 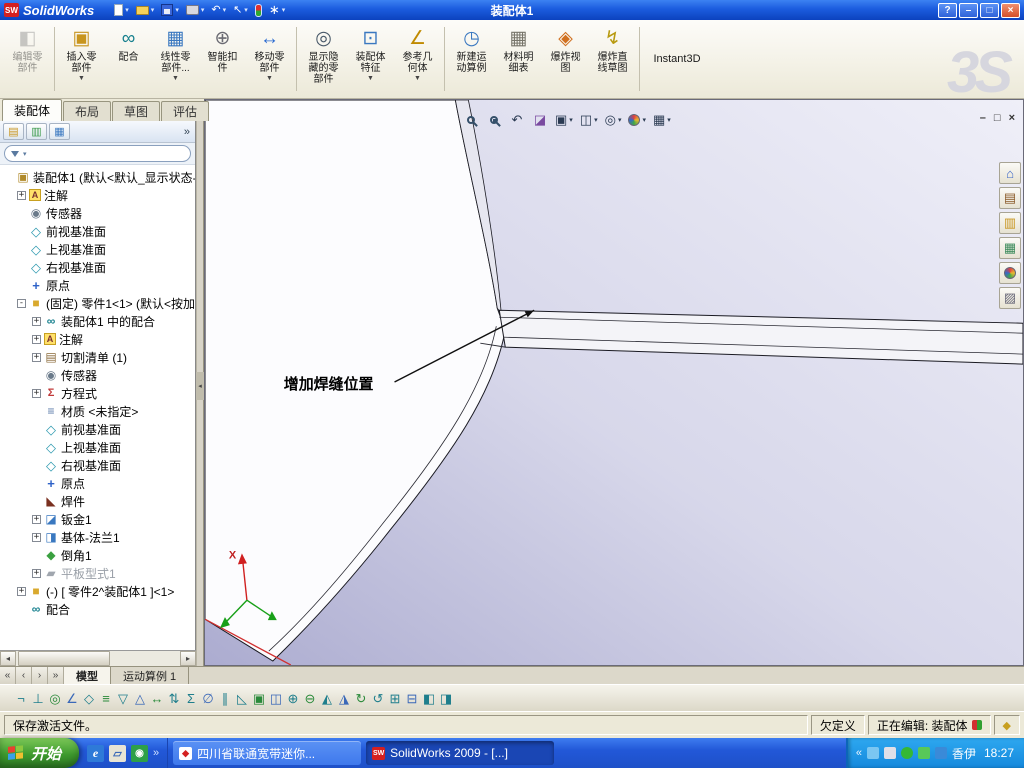 What do you see at coordinates (64, 658) in the screenshot?
I see `scrollbar-thumb` at bounding box center [64, 658].